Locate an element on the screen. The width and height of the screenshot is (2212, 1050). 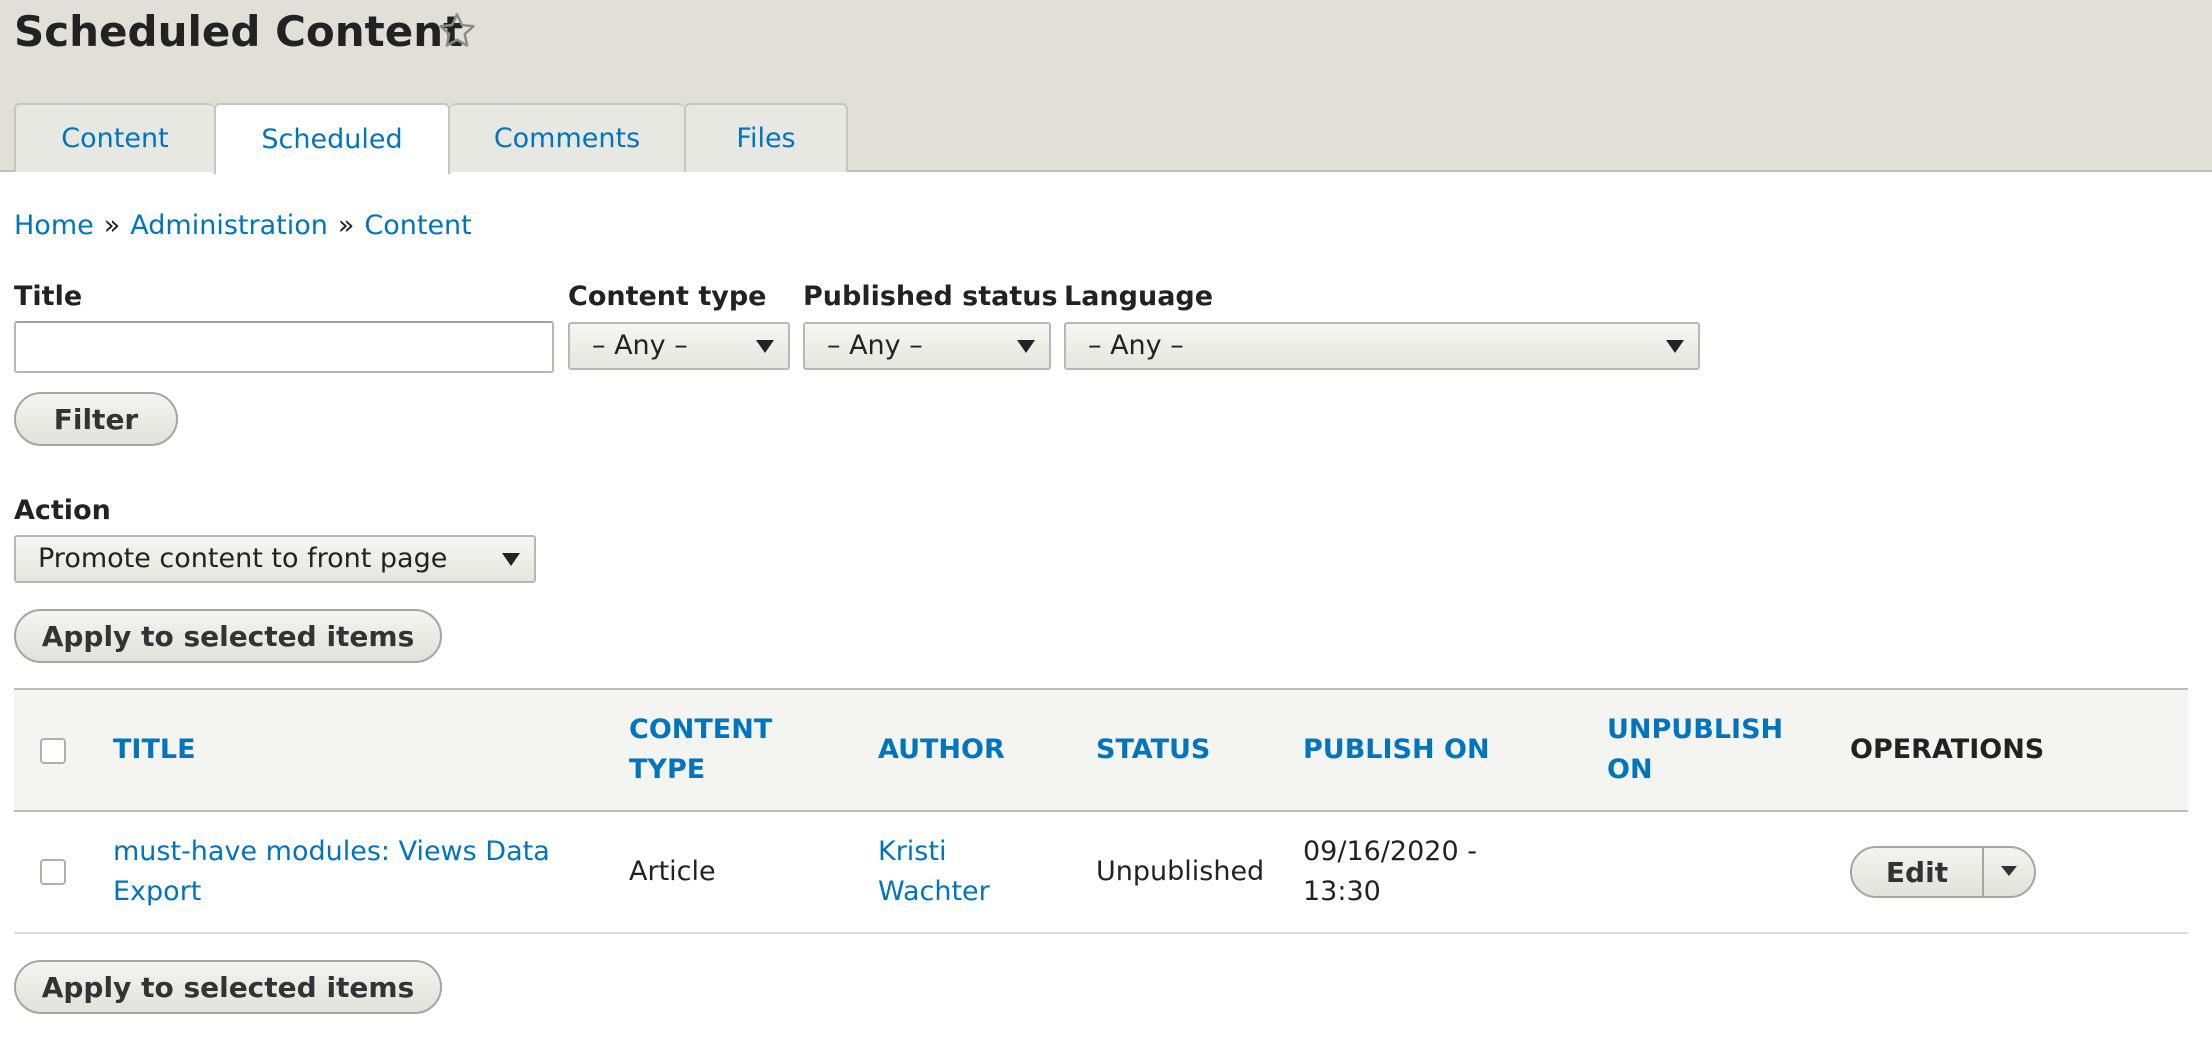
apply-selected-button-bottom: Apply to selected items is located at coordinates (228, 987).